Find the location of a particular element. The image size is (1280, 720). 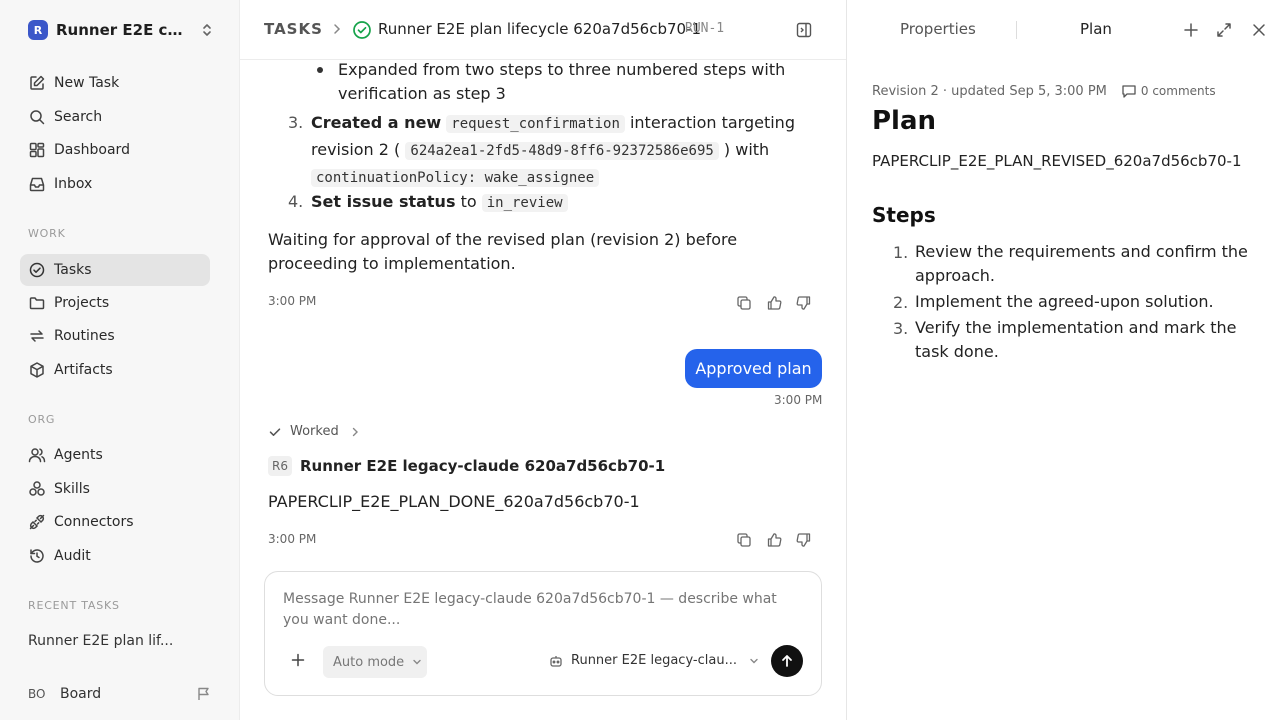

user-message-bubble: Approved plan is located at coordinates (753, 368).